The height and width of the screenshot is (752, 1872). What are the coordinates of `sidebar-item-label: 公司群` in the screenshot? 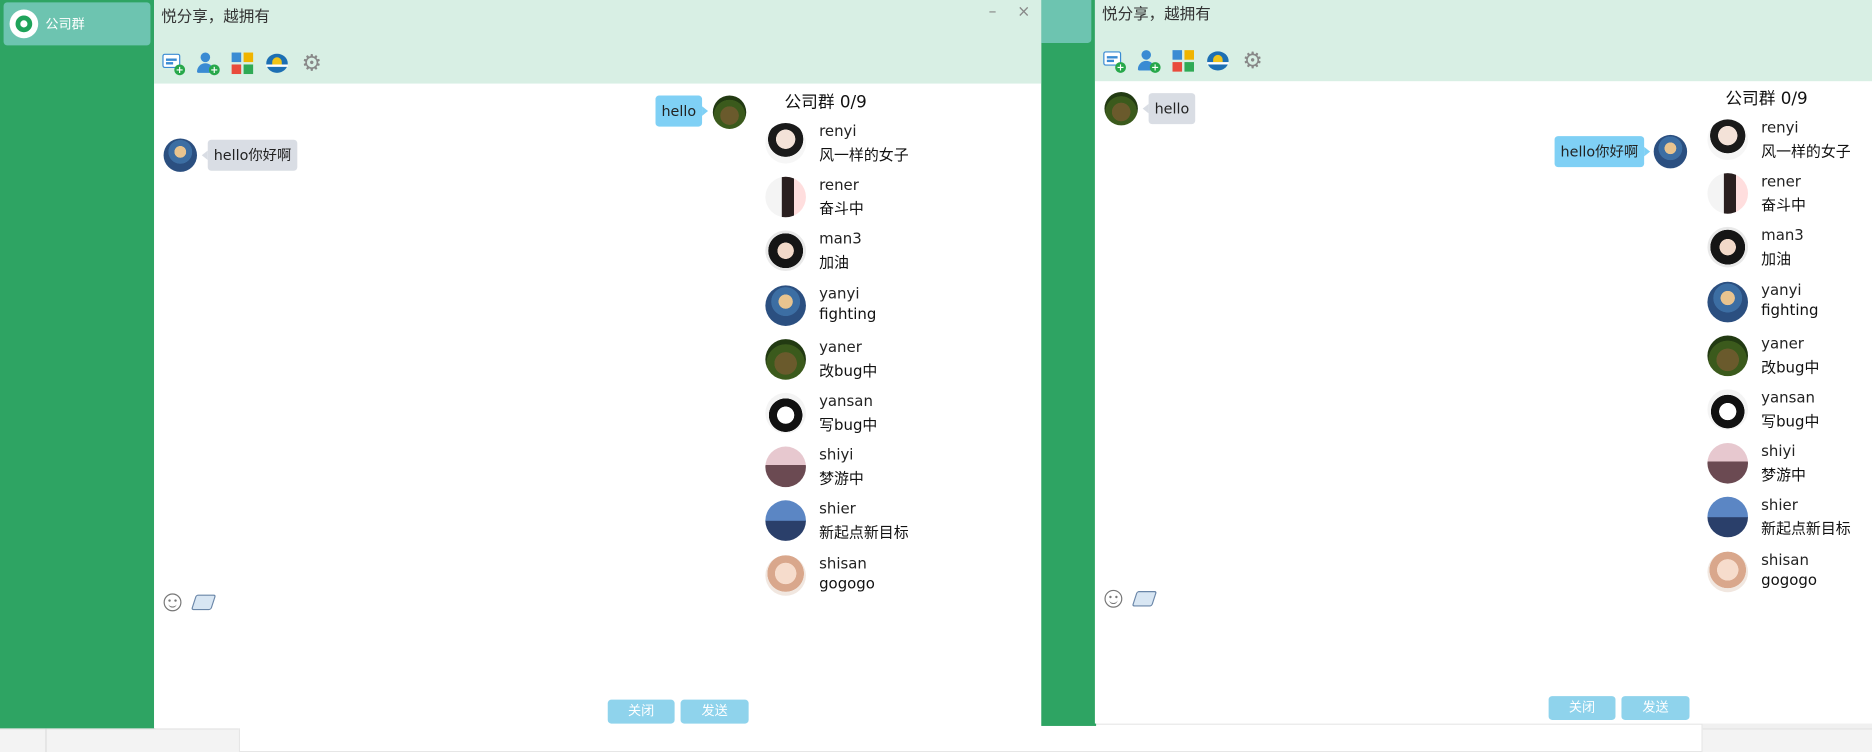 It's located at (65, 24).